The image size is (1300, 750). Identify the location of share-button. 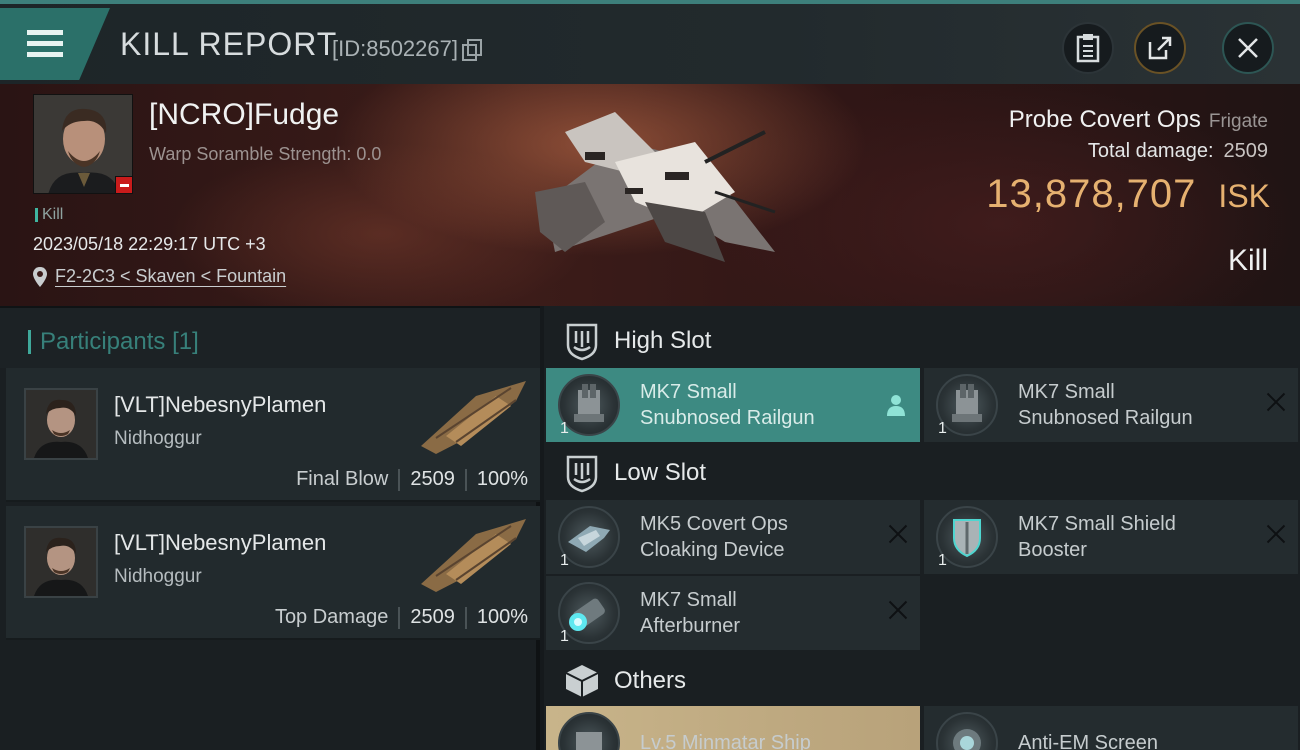
(1160, 48).